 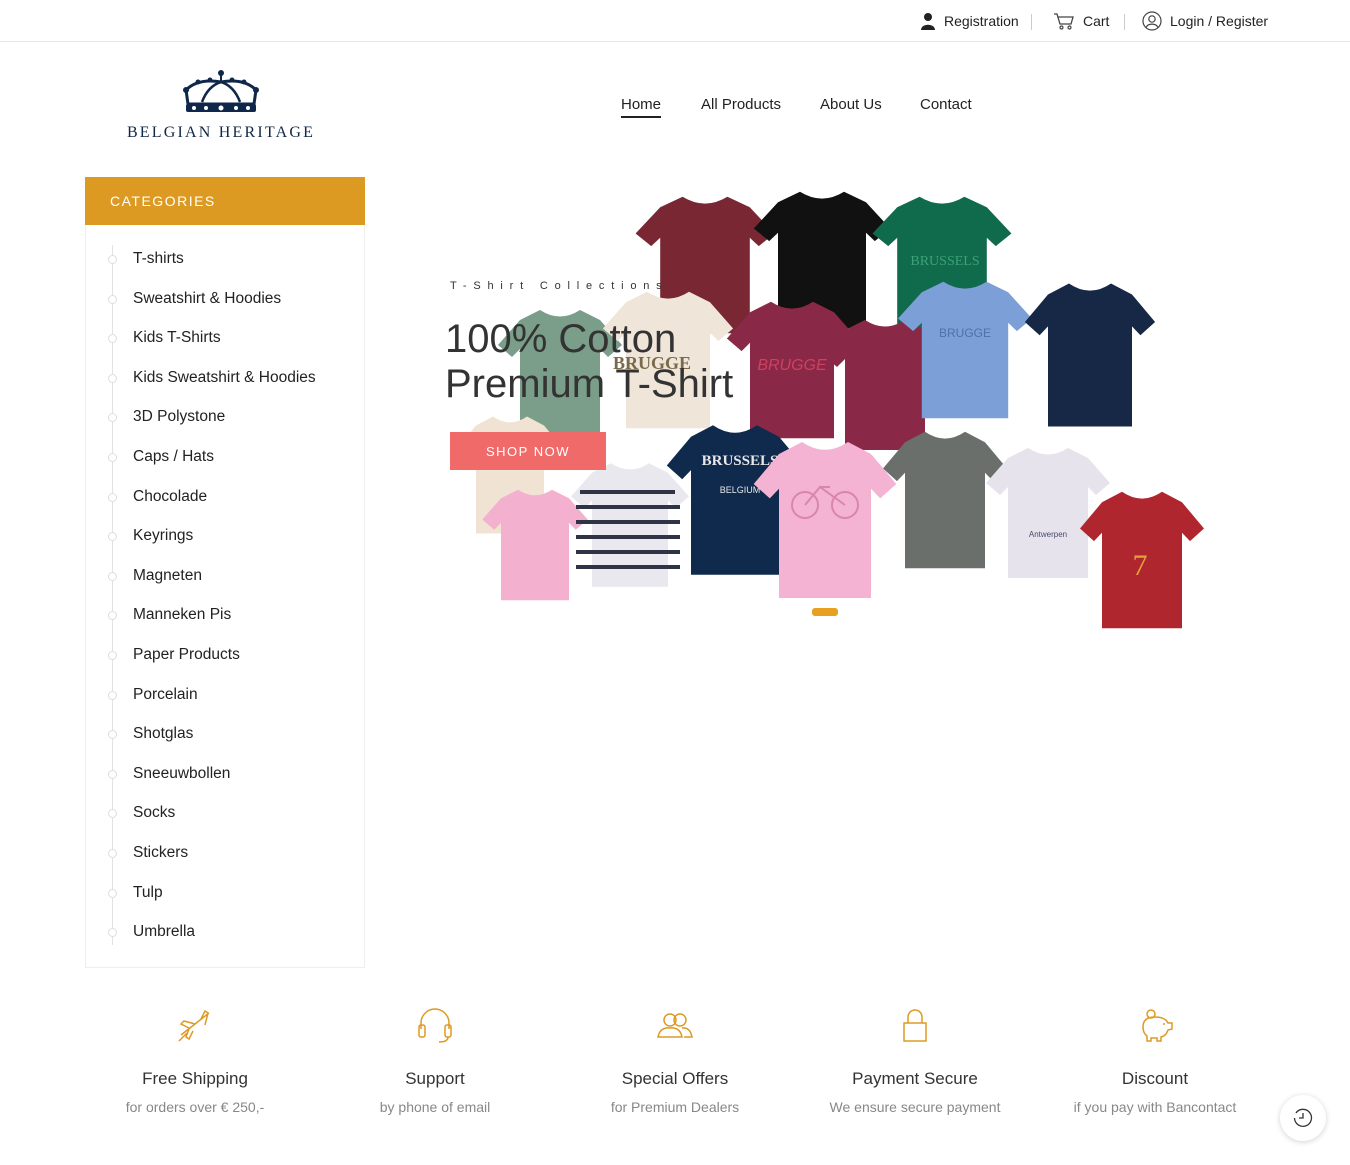 I want to click on category-label: Manneken Pis, so click(x=182, y=615).